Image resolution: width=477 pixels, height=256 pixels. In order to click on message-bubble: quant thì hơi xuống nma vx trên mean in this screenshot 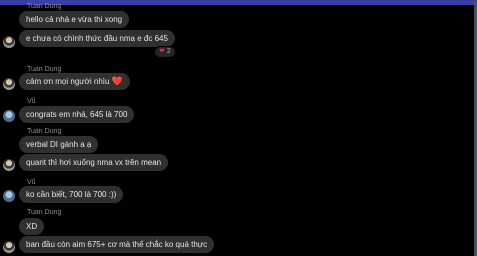, I will do `click(94, 162)`.